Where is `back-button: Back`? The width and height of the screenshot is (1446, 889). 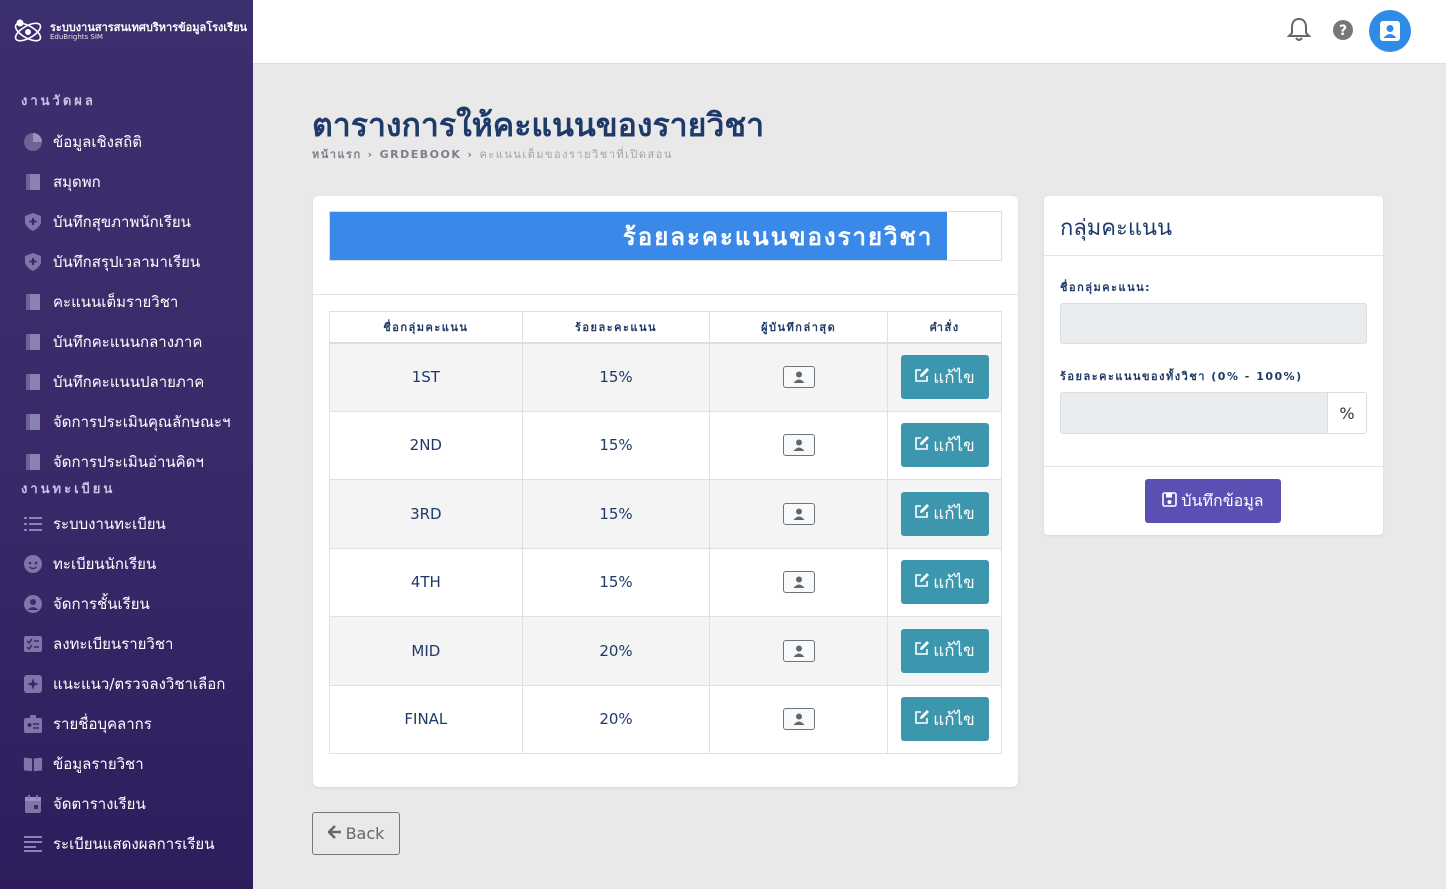
back-button: Back is located at coordinates (356, 833).